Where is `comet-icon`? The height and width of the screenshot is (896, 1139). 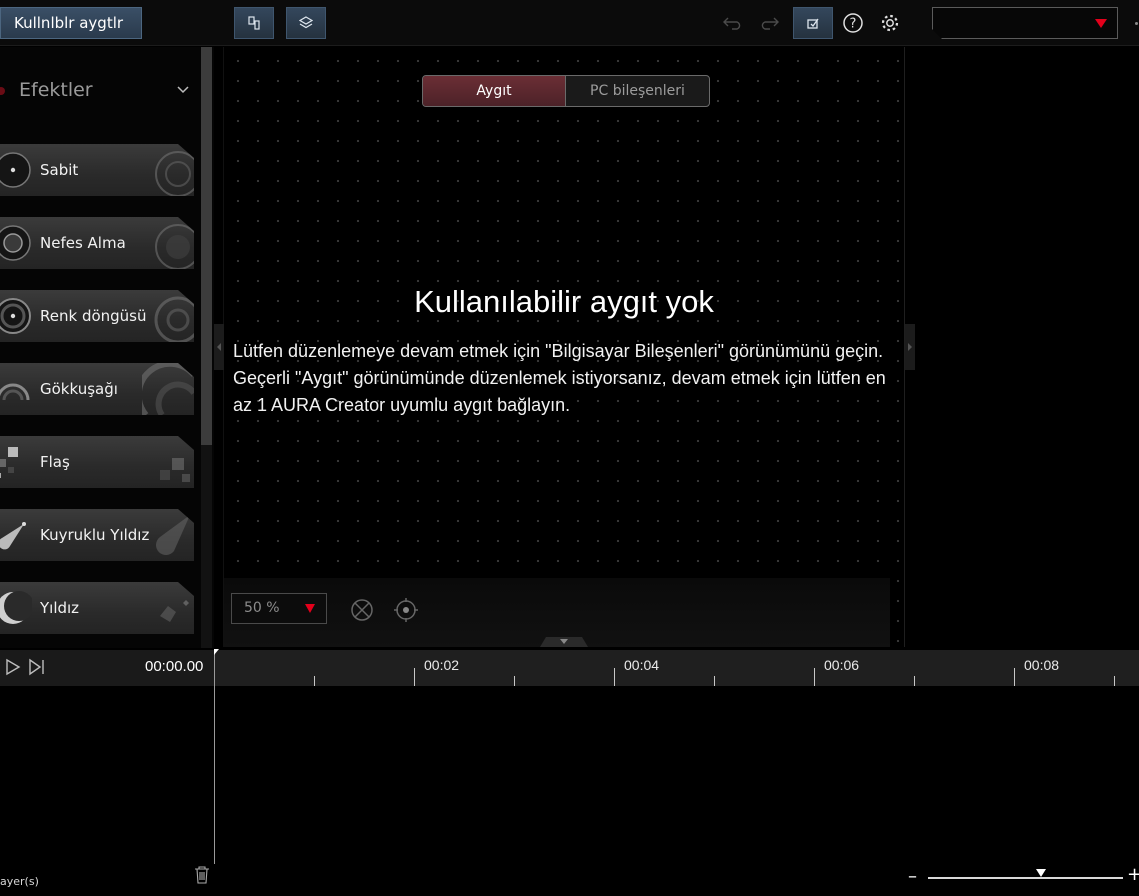 comet-icon is located at coordinates (13, 536).